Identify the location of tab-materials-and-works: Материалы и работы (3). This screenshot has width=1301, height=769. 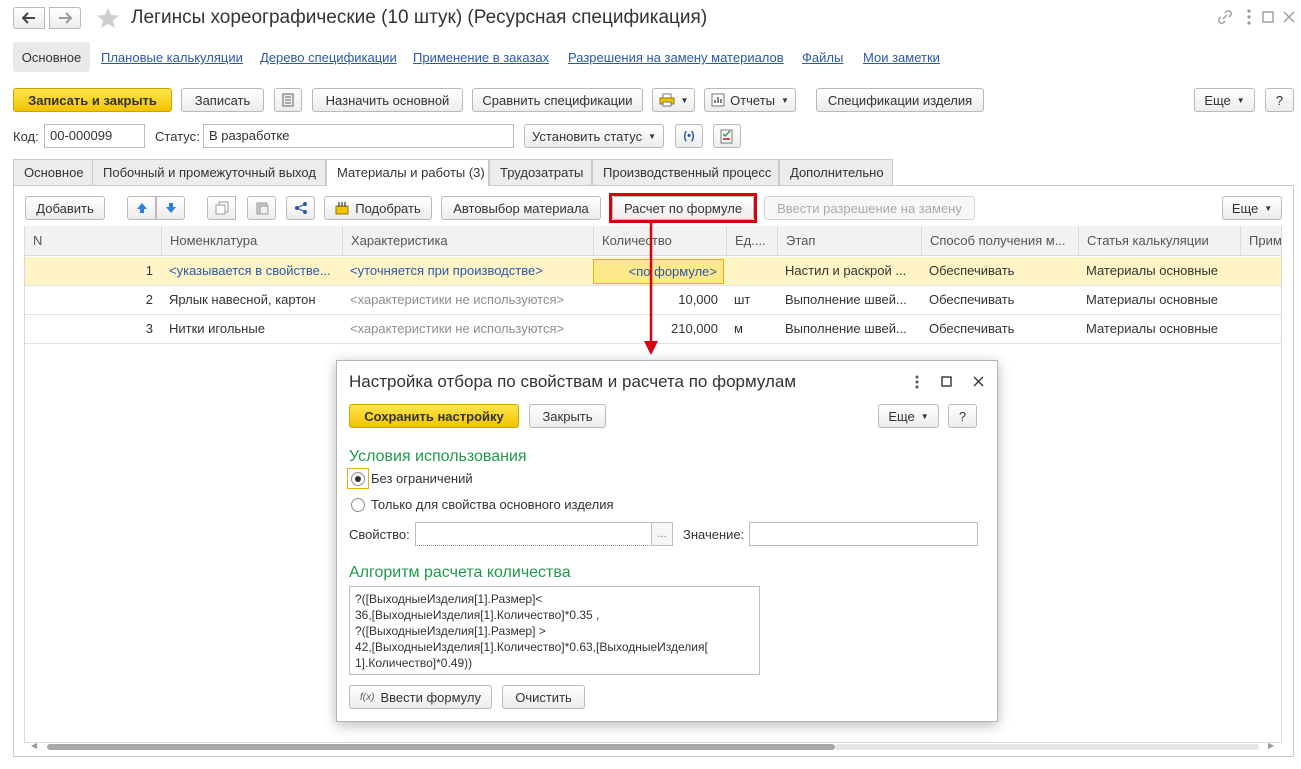
(407, 172).